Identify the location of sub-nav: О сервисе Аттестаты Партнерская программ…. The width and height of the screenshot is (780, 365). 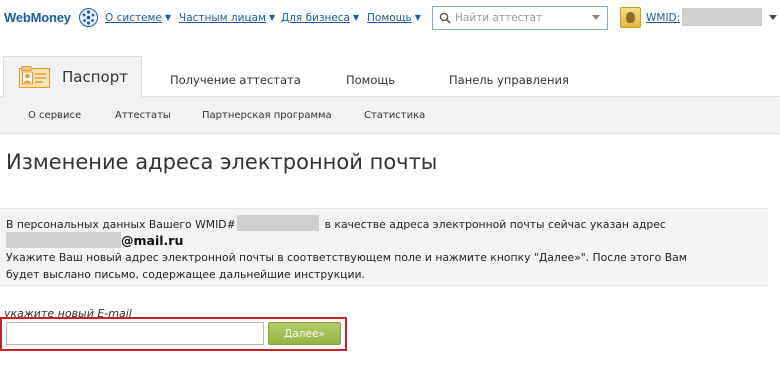
(390, 115).